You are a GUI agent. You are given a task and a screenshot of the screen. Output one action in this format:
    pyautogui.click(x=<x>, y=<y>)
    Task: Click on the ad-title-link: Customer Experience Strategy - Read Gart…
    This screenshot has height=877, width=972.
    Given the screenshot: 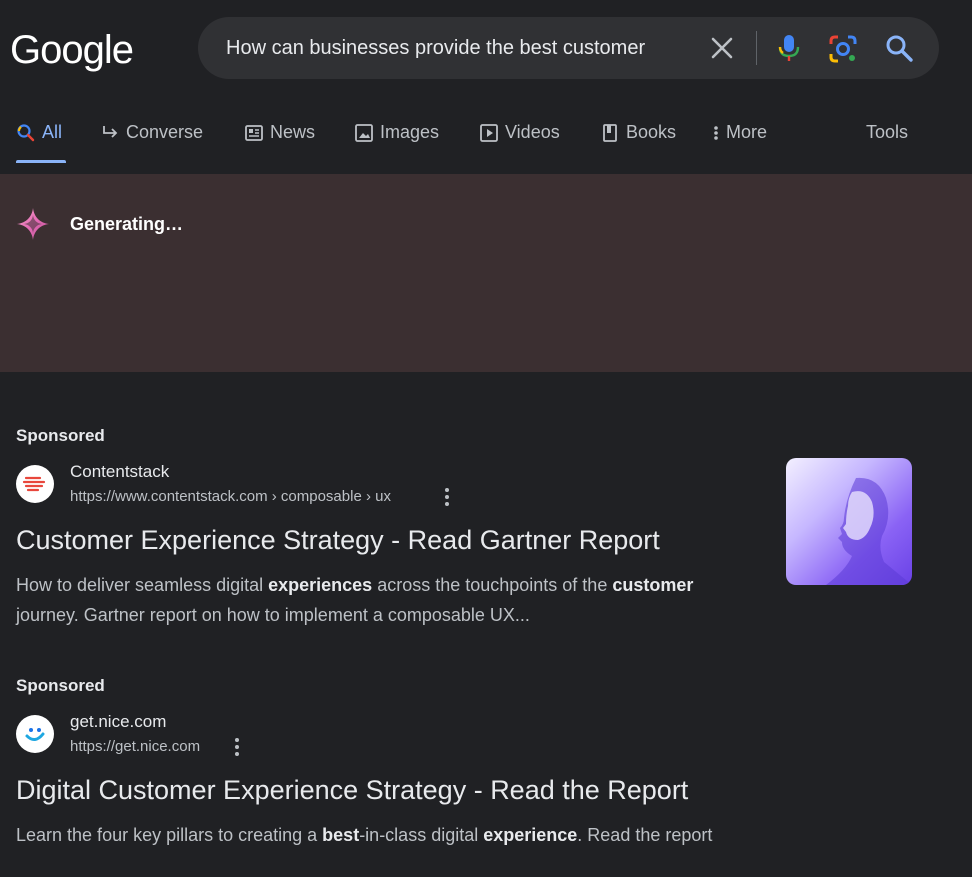 What is the action you would take?
    pyautogui.click(x=338, y=540)
    